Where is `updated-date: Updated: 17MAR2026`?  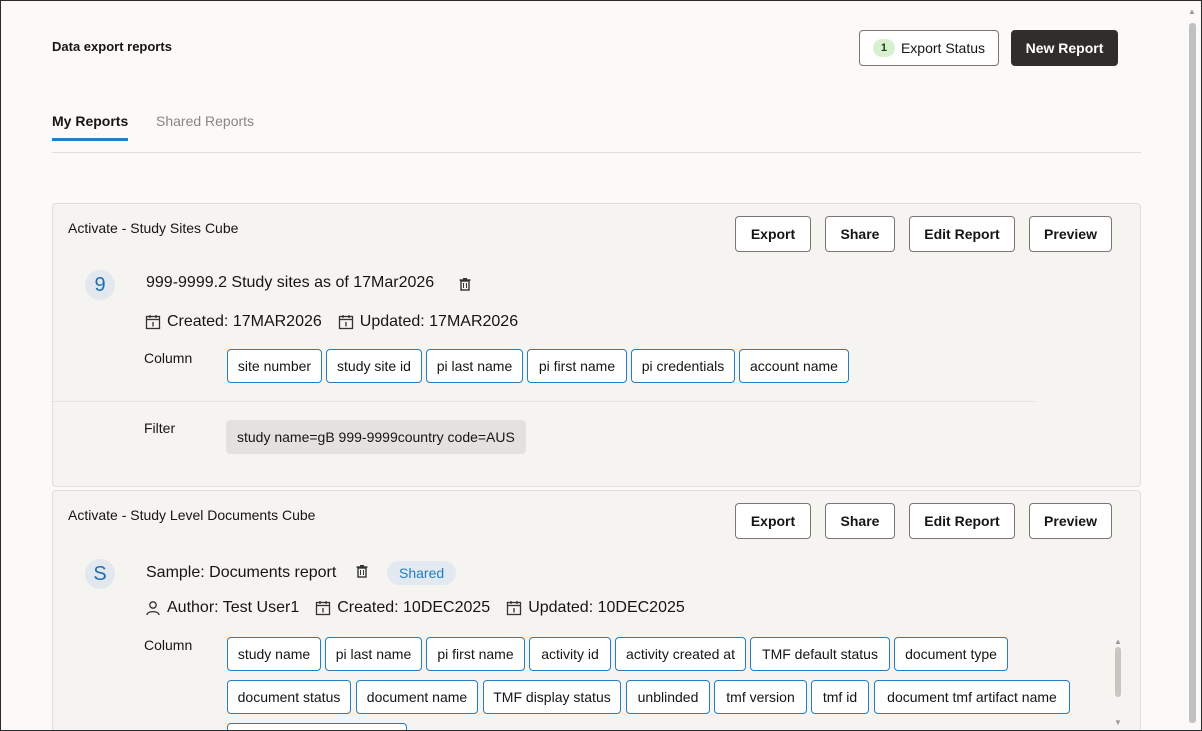 updated-date: Updated: 17MAR2026 is located at coordinates (439, 321).